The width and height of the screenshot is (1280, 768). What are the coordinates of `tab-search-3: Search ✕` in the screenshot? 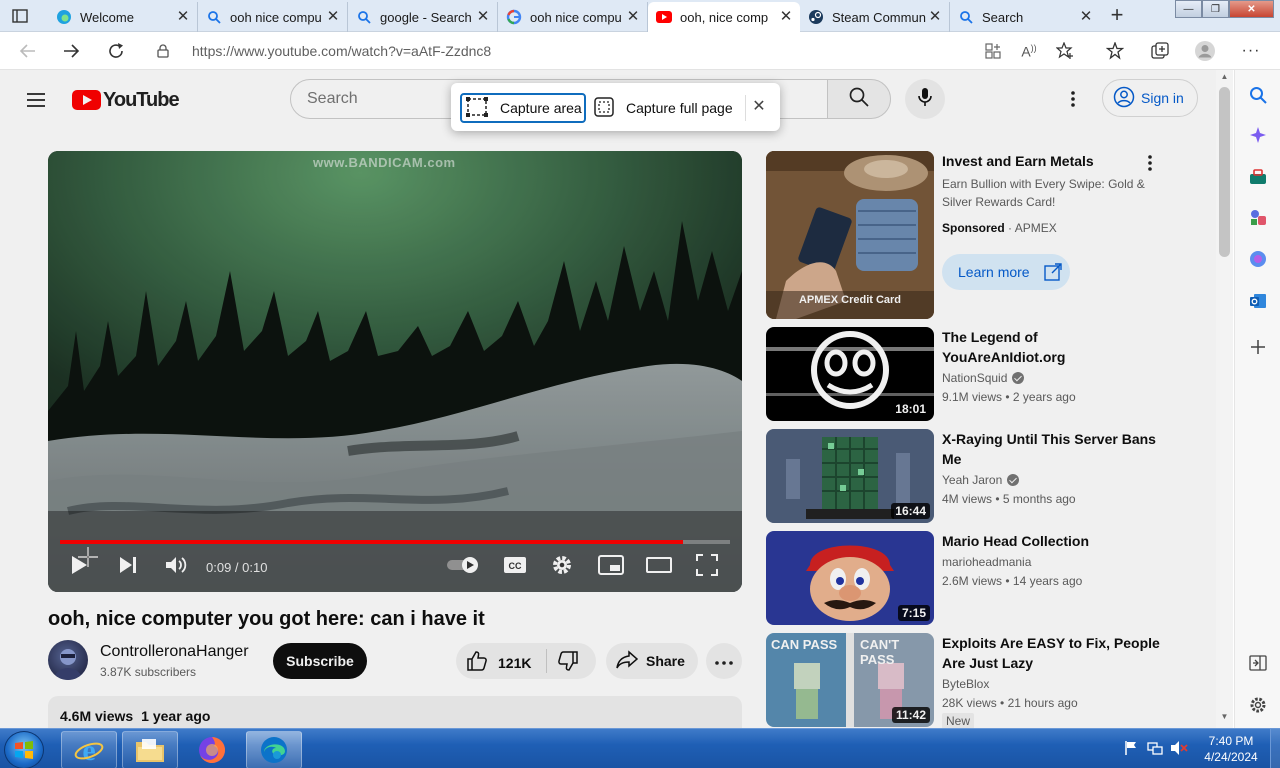 It's located at (1025, 17).